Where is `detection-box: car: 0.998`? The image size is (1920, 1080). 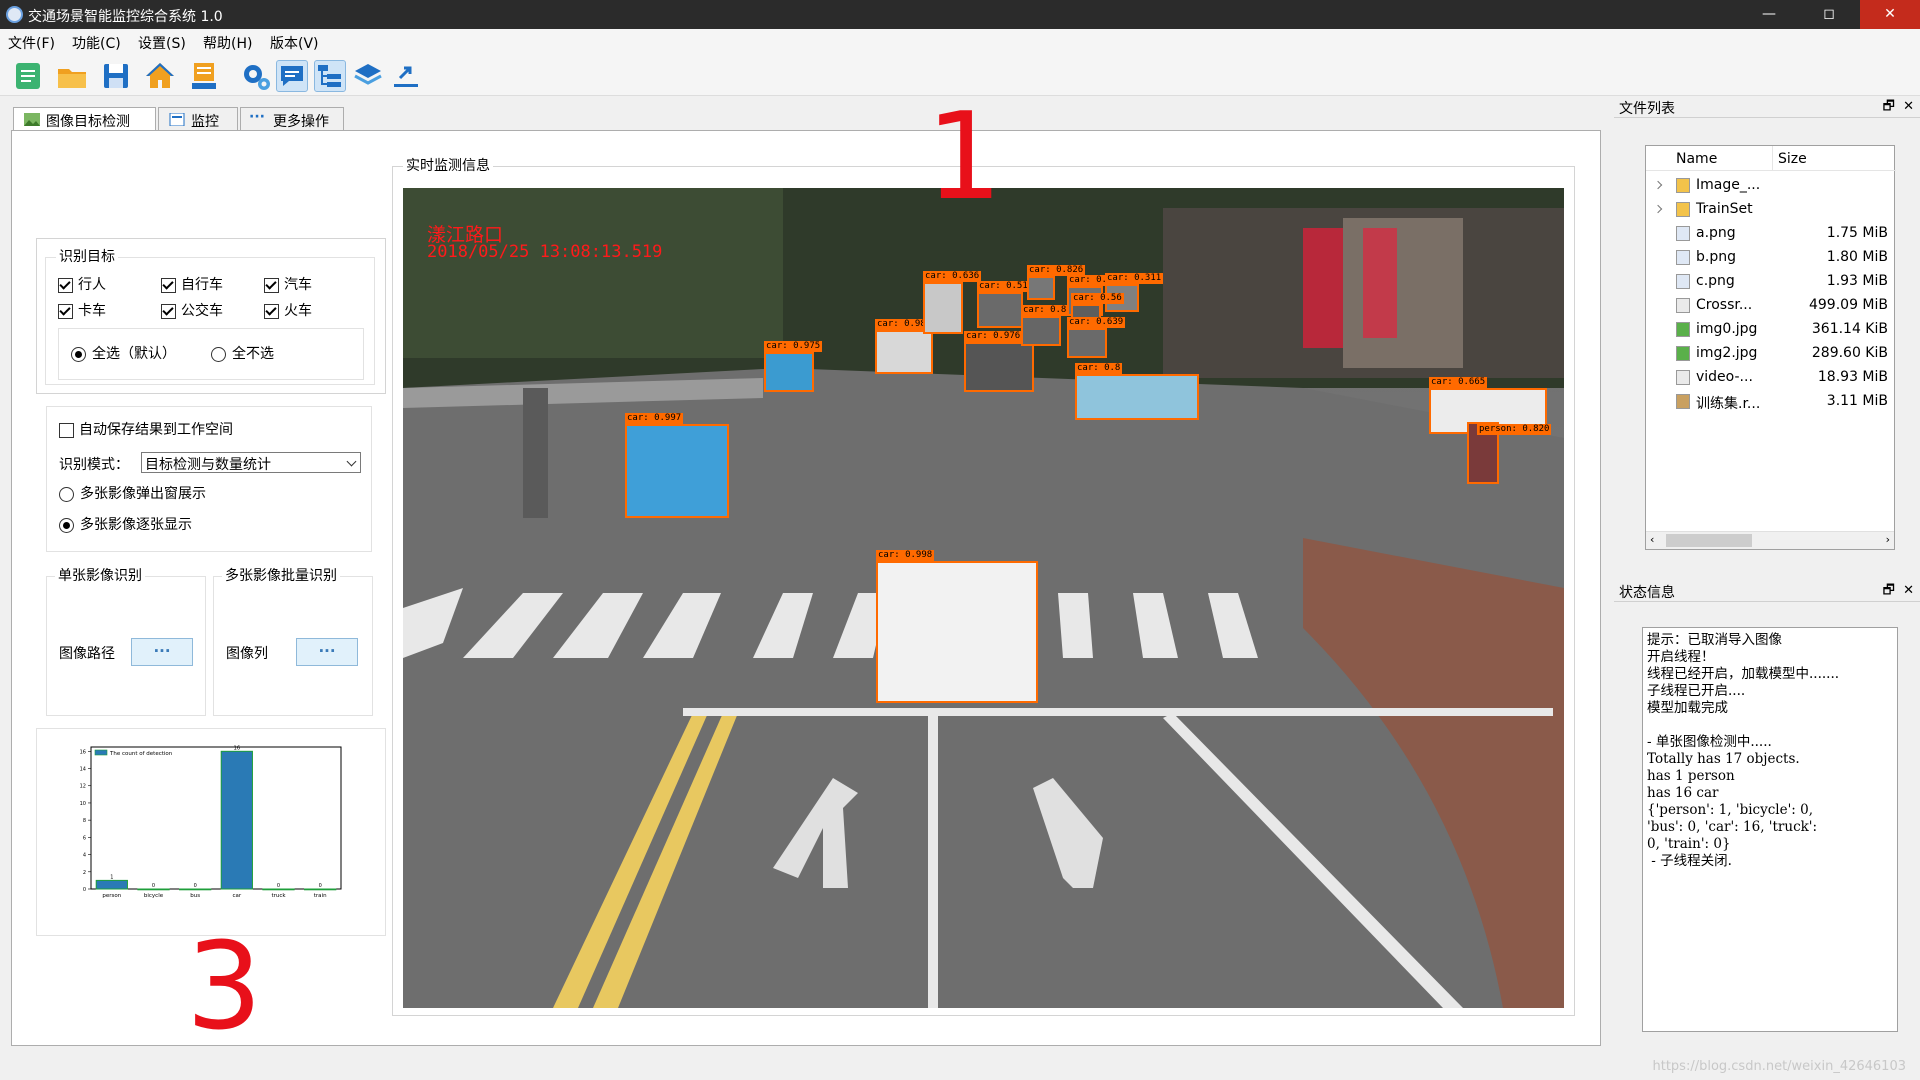
detection-box: car: 0.998 is located at coordinates (957, 626).